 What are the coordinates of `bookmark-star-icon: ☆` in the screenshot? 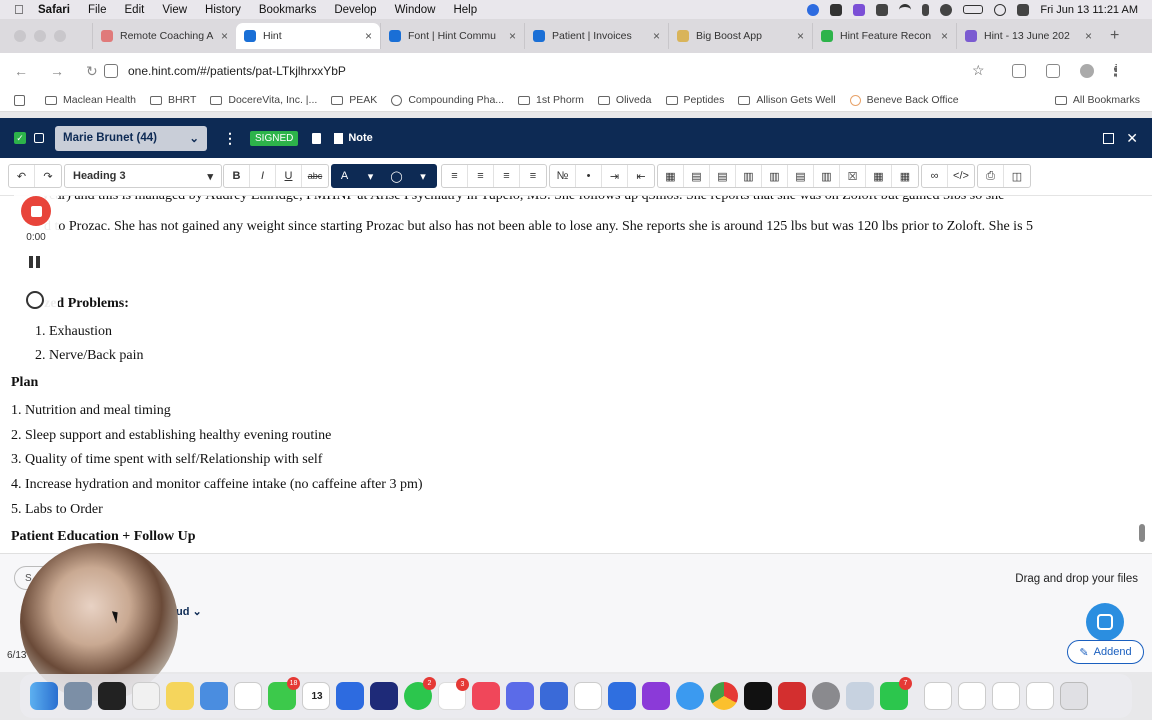 It's located at (978, 70).